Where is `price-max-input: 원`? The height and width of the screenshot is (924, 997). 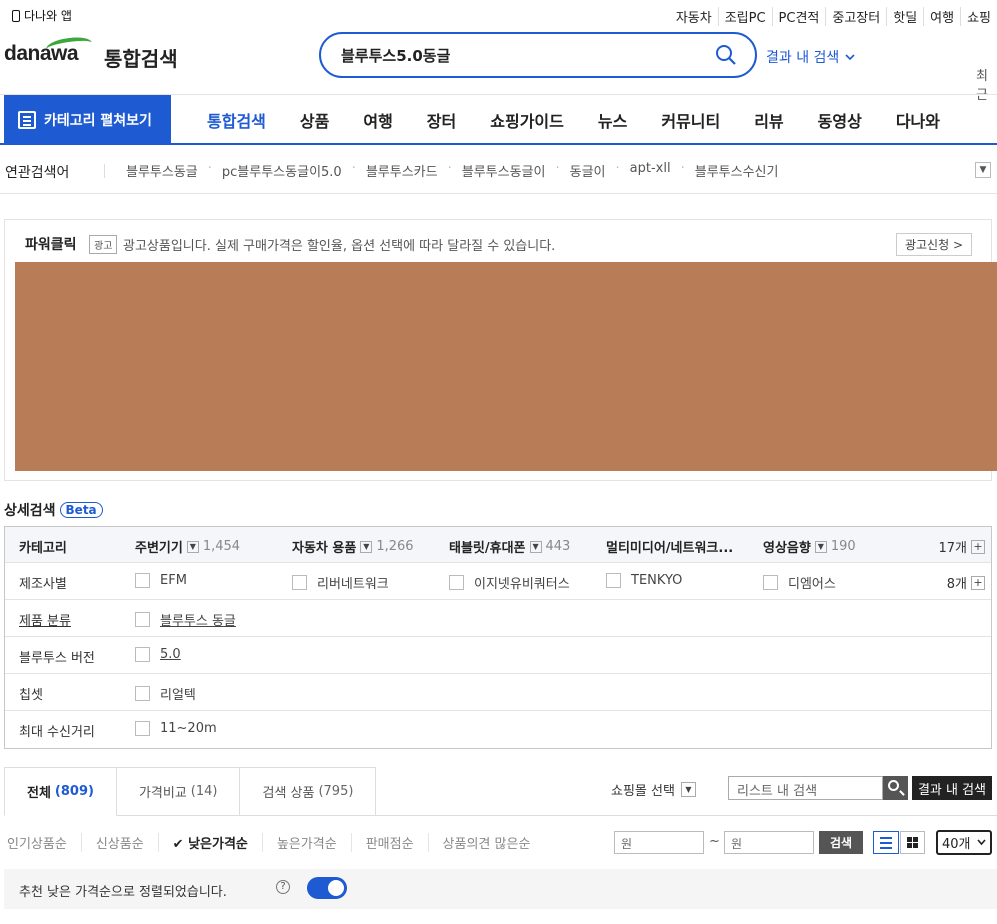
price-max-input: 원 is located at coordinates (769, 842).